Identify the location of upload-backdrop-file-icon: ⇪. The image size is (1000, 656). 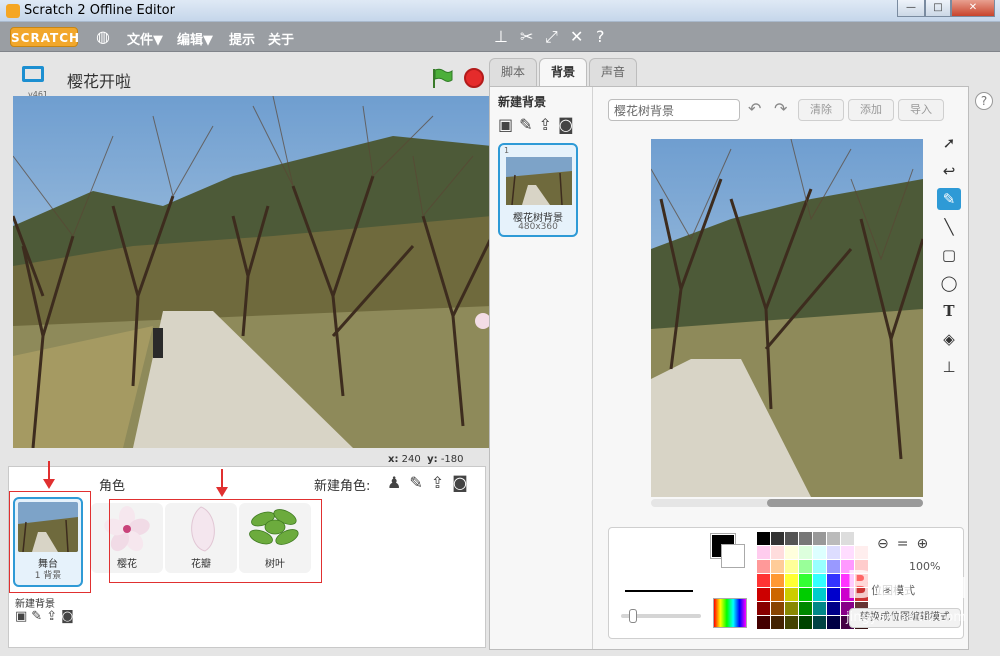
(545, 124).